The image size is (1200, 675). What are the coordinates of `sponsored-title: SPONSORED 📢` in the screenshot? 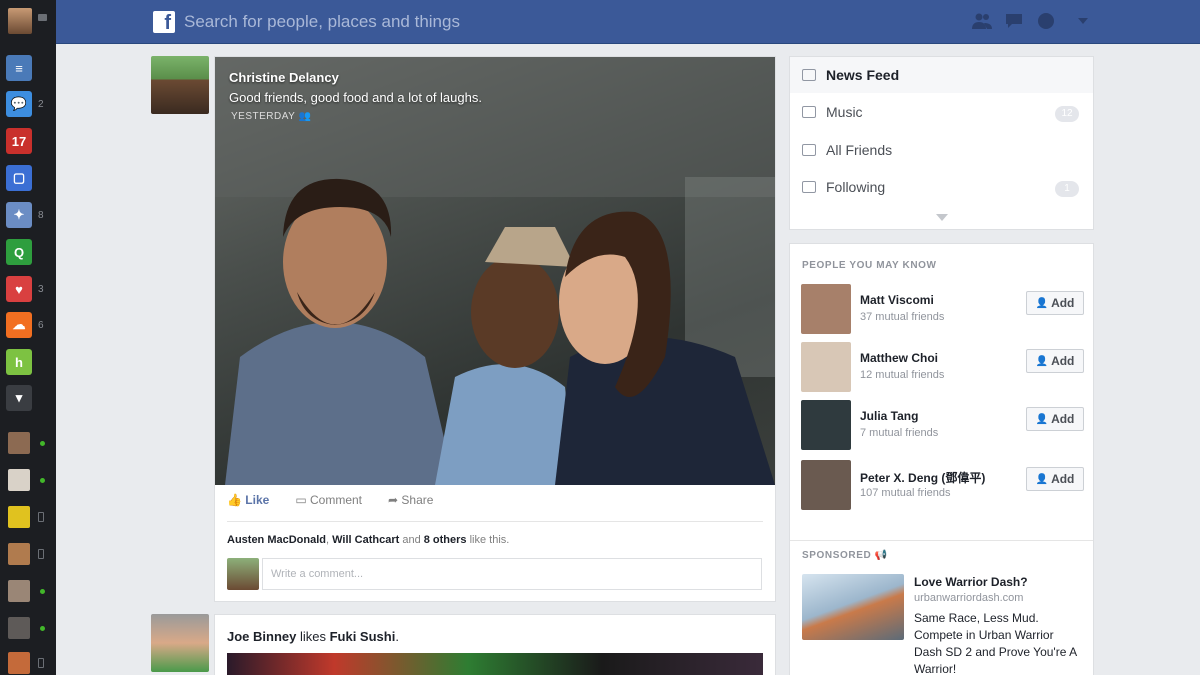 It's located at (845, 555).